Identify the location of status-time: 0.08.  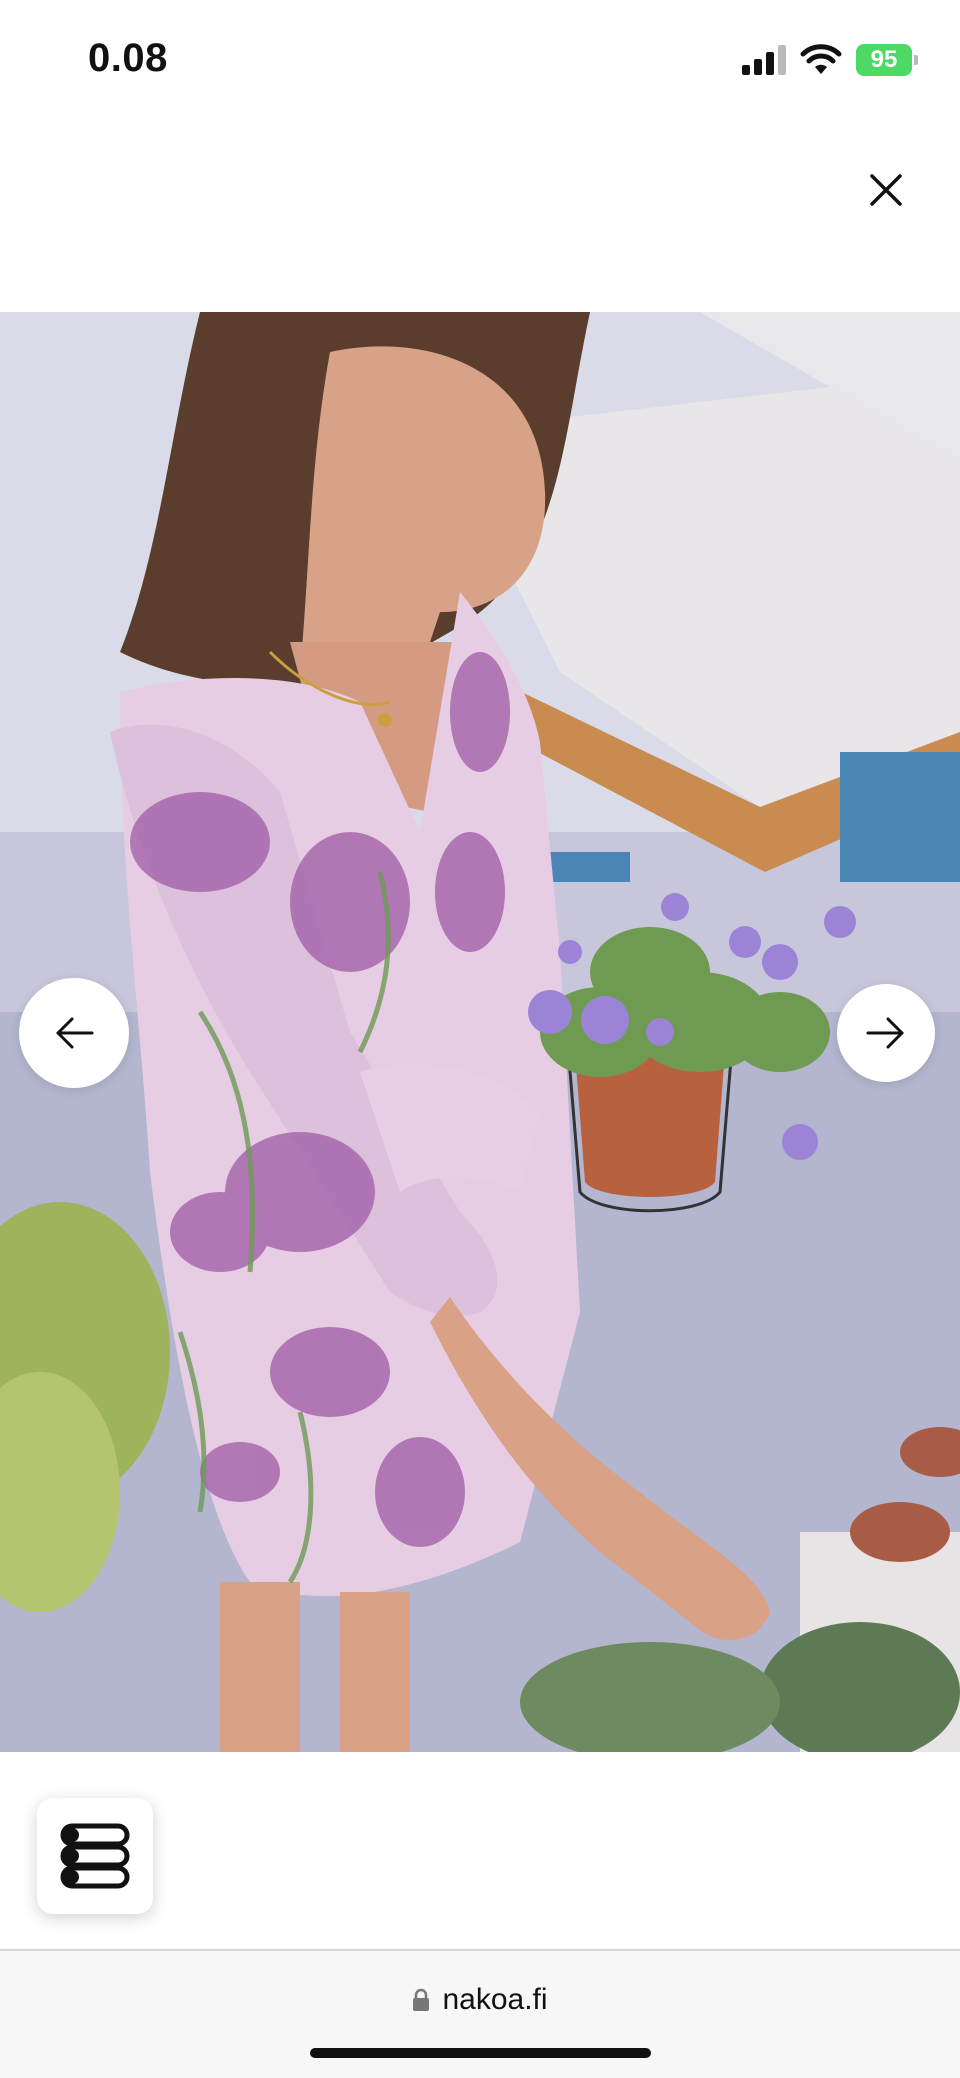
(128, 58).